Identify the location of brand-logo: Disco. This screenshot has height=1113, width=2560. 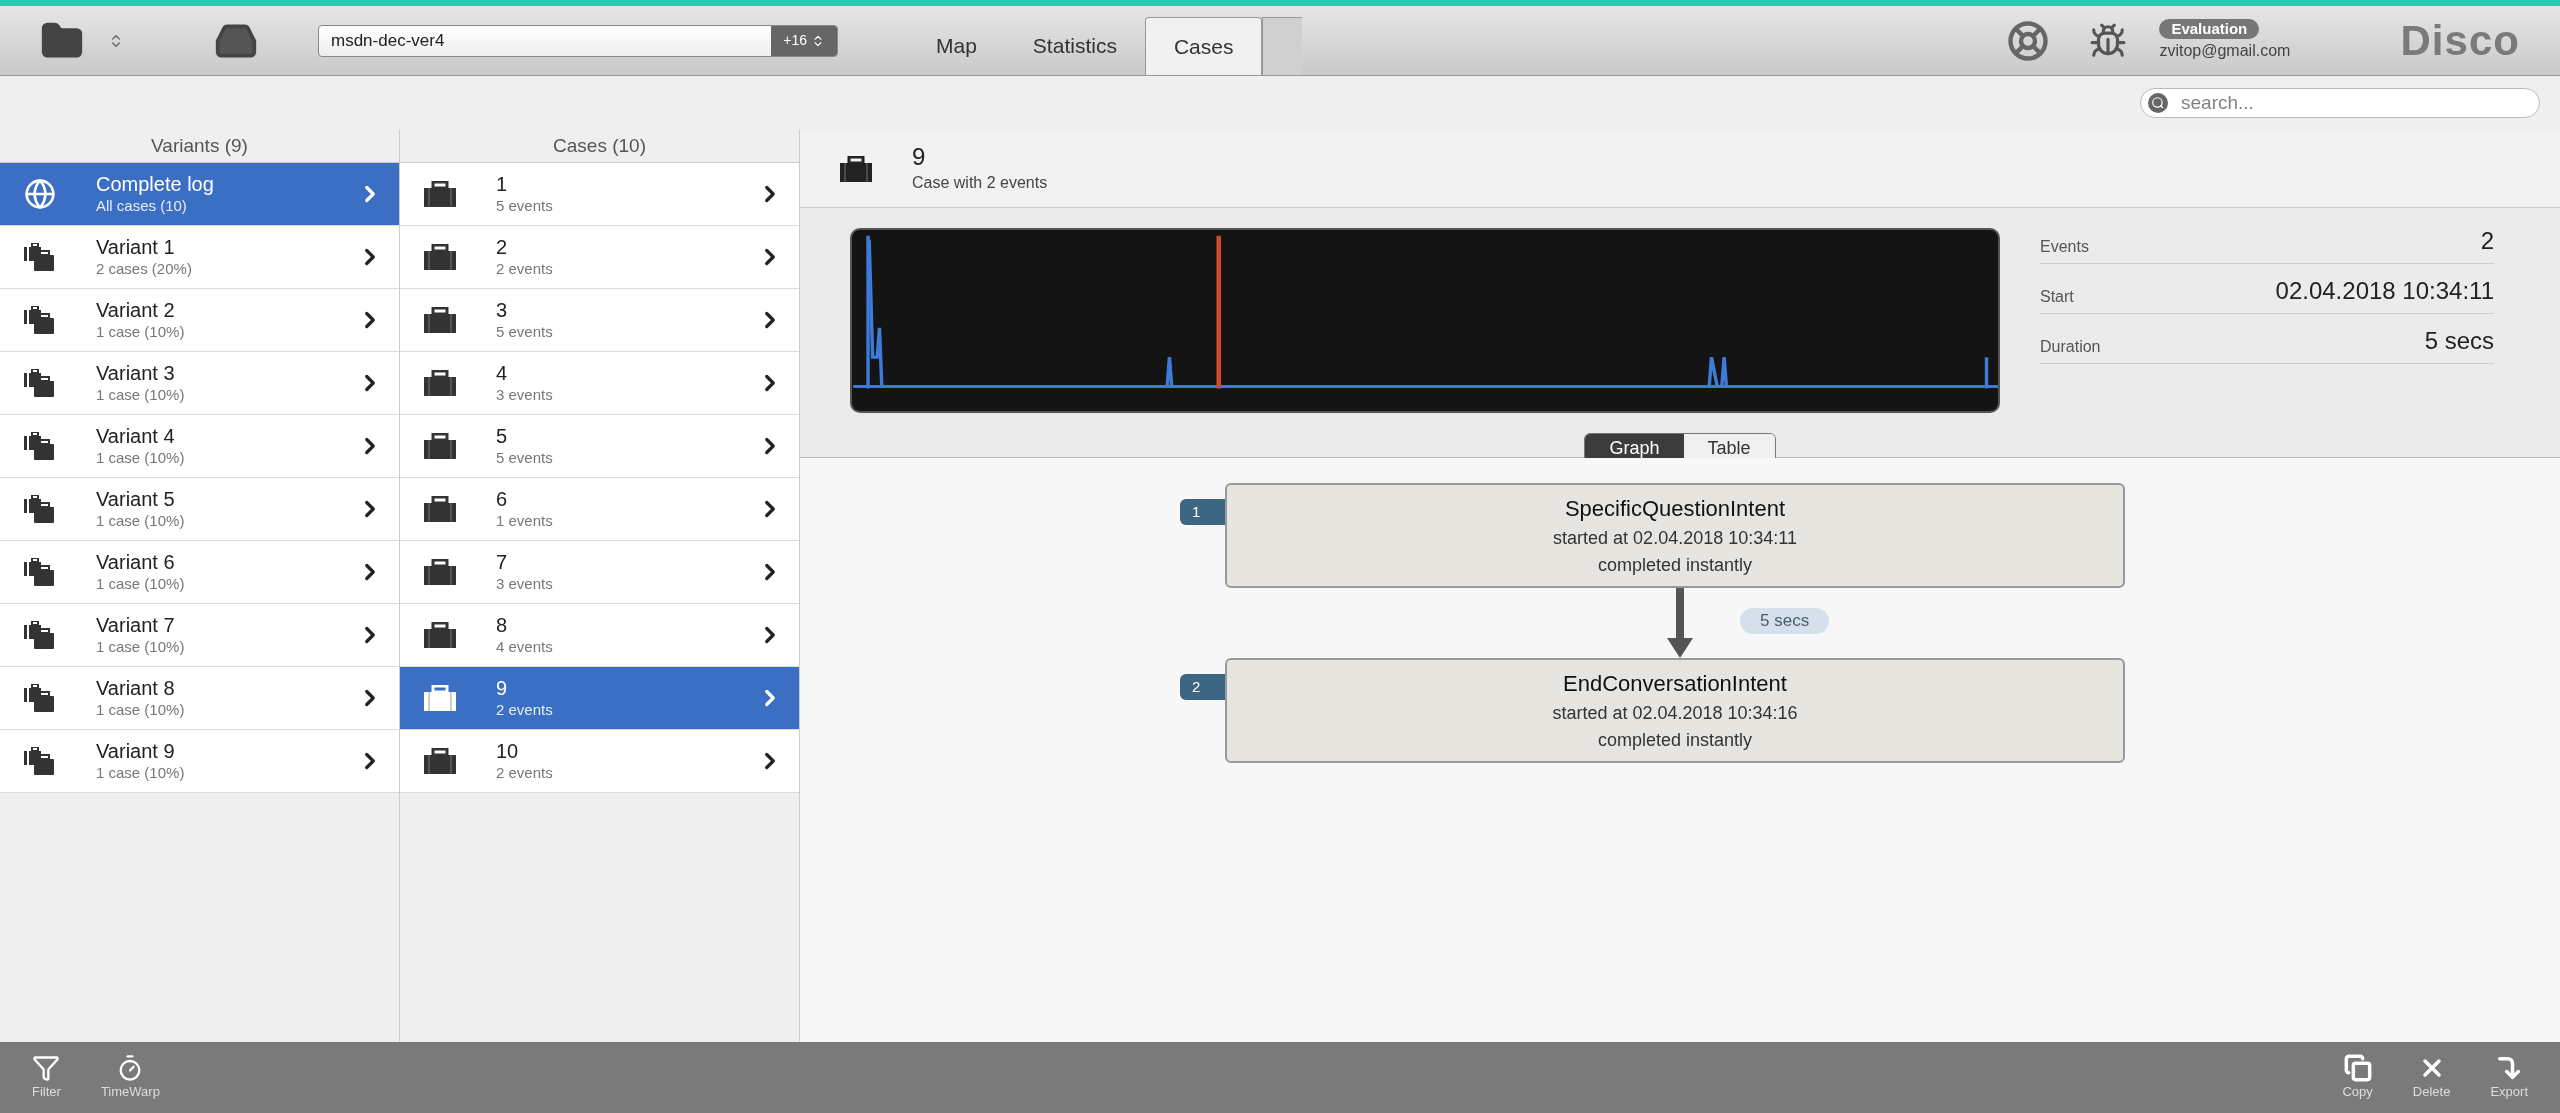
(2460, 41).